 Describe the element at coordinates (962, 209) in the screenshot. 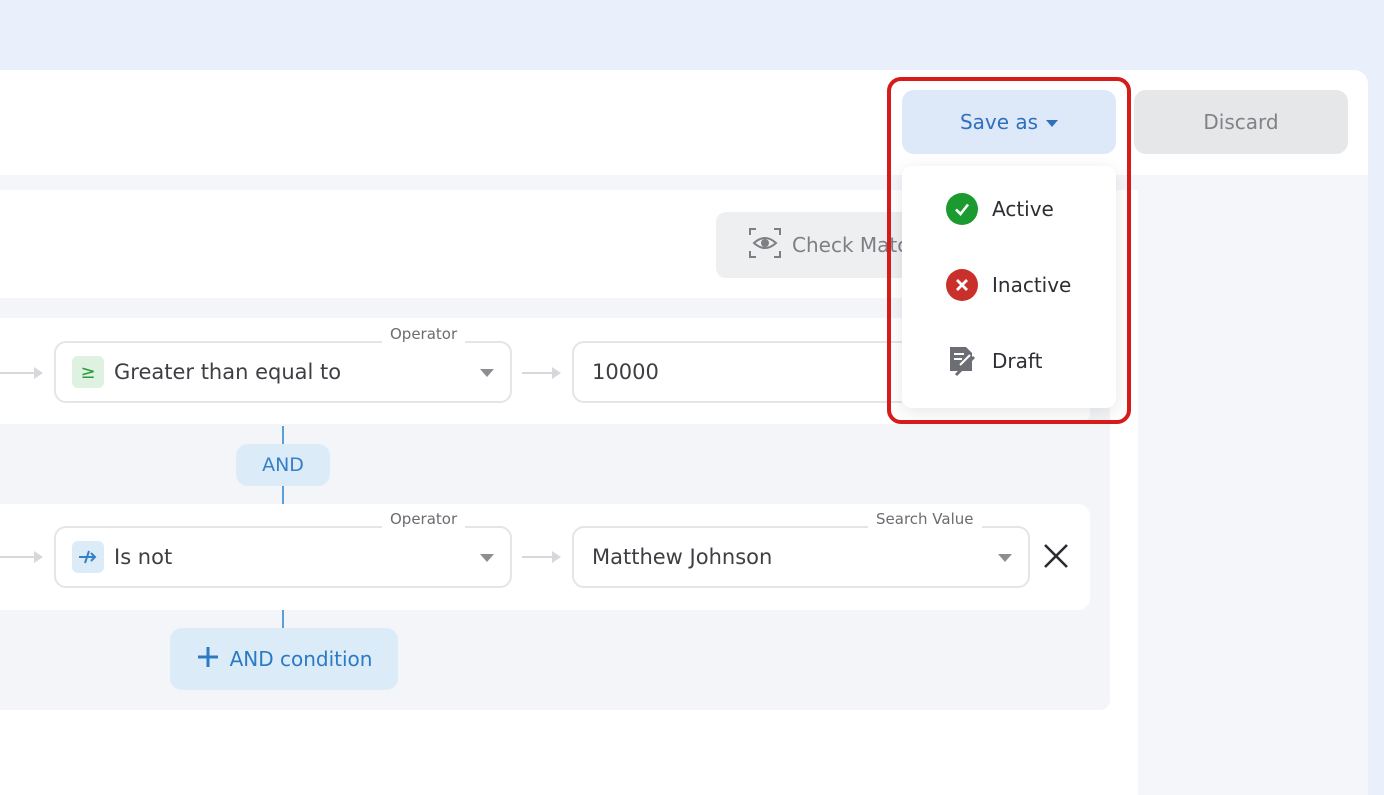

I see `check-circle-icon` at that location.